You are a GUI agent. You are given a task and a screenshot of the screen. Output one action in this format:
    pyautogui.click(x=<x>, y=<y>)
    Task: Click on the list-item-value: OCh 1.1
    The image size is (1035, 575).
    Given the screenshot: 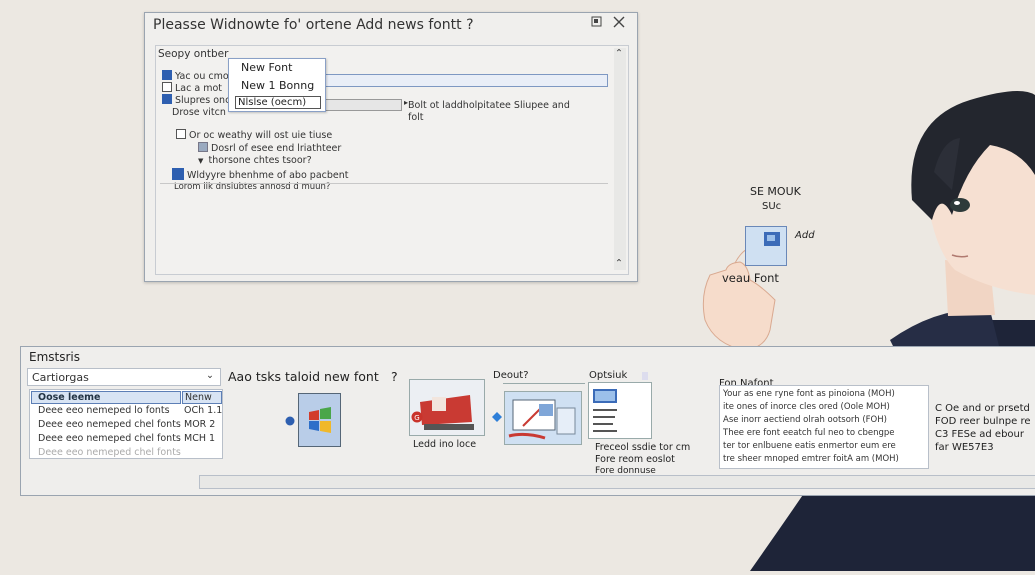 What is the action you would take?
    pyautogui.click(x=203, y=410)
    